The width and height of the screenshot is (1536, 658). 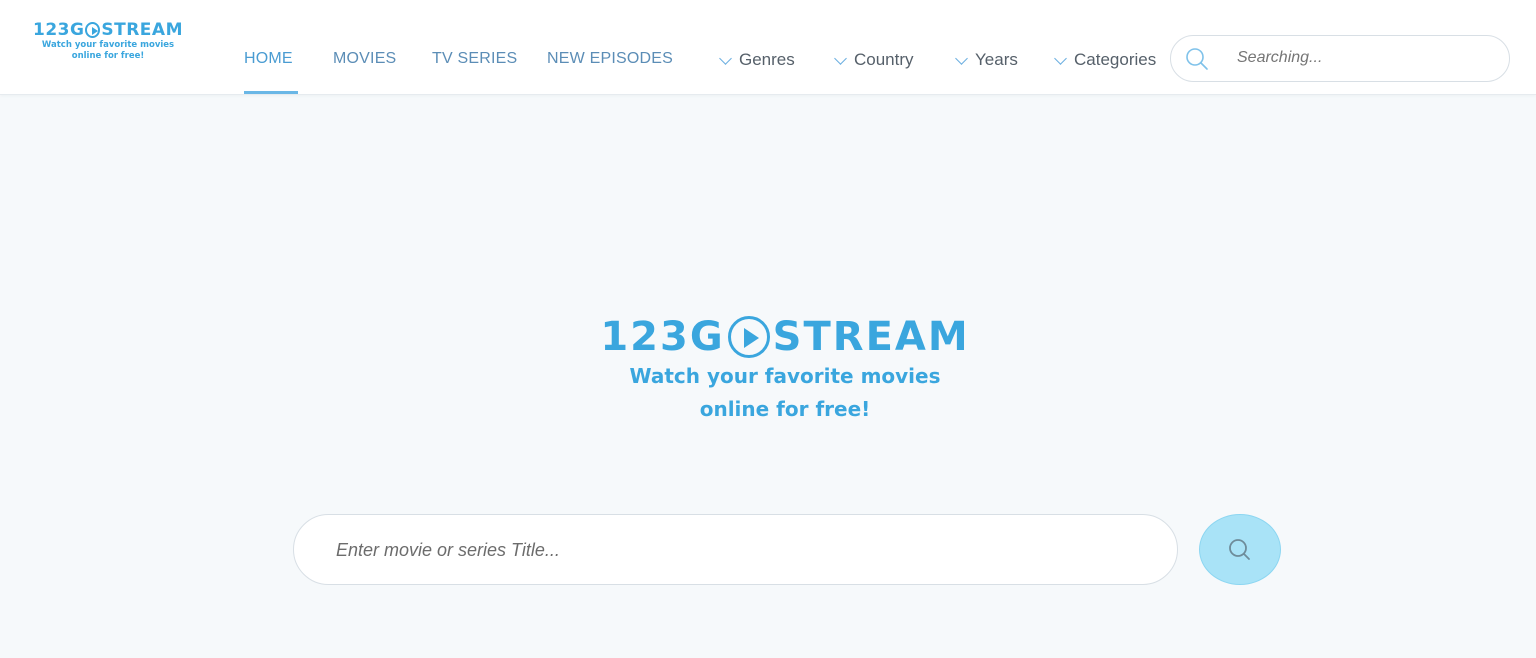 I want to click on hero-search-input, so click(x=736, y=550).